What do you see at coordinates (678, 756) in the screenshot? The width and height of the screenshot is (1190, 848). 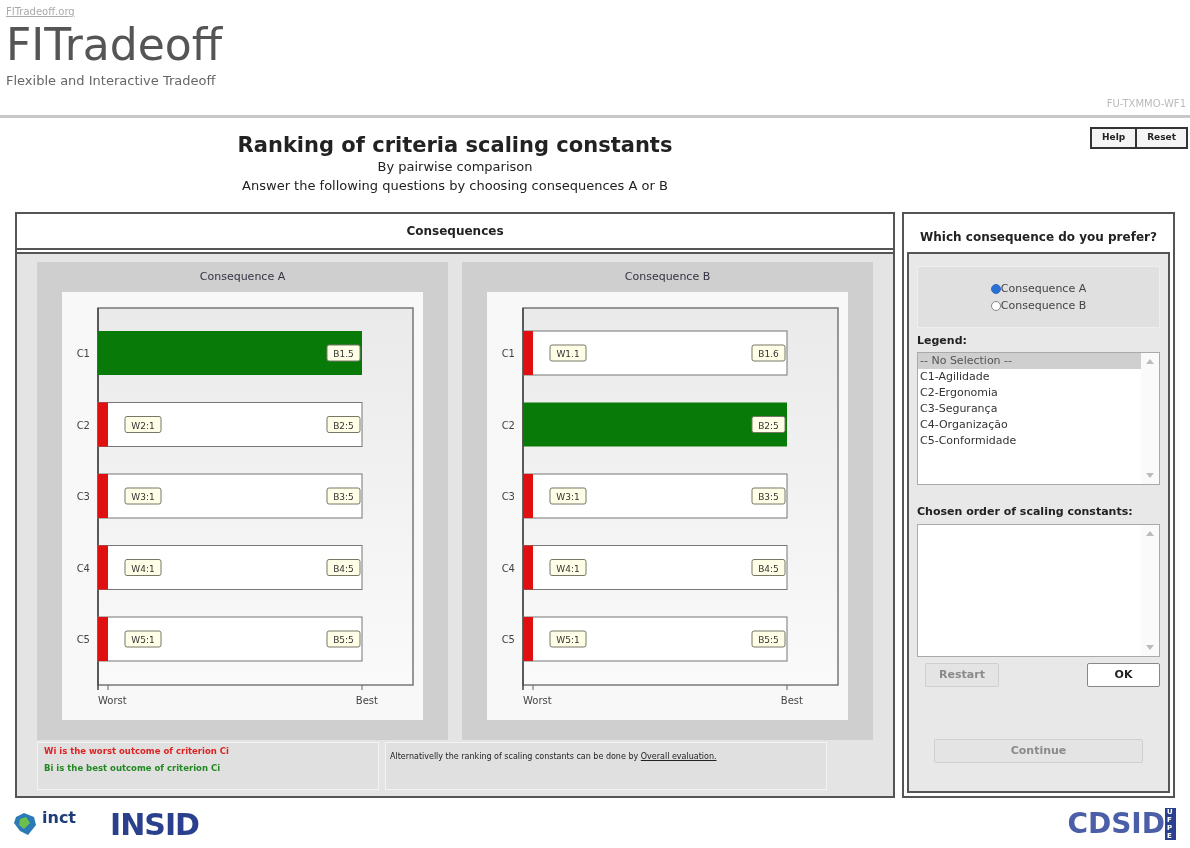 I see `overall-evaluation-link: Overall evaluation.` at bounding box center [678, 756].